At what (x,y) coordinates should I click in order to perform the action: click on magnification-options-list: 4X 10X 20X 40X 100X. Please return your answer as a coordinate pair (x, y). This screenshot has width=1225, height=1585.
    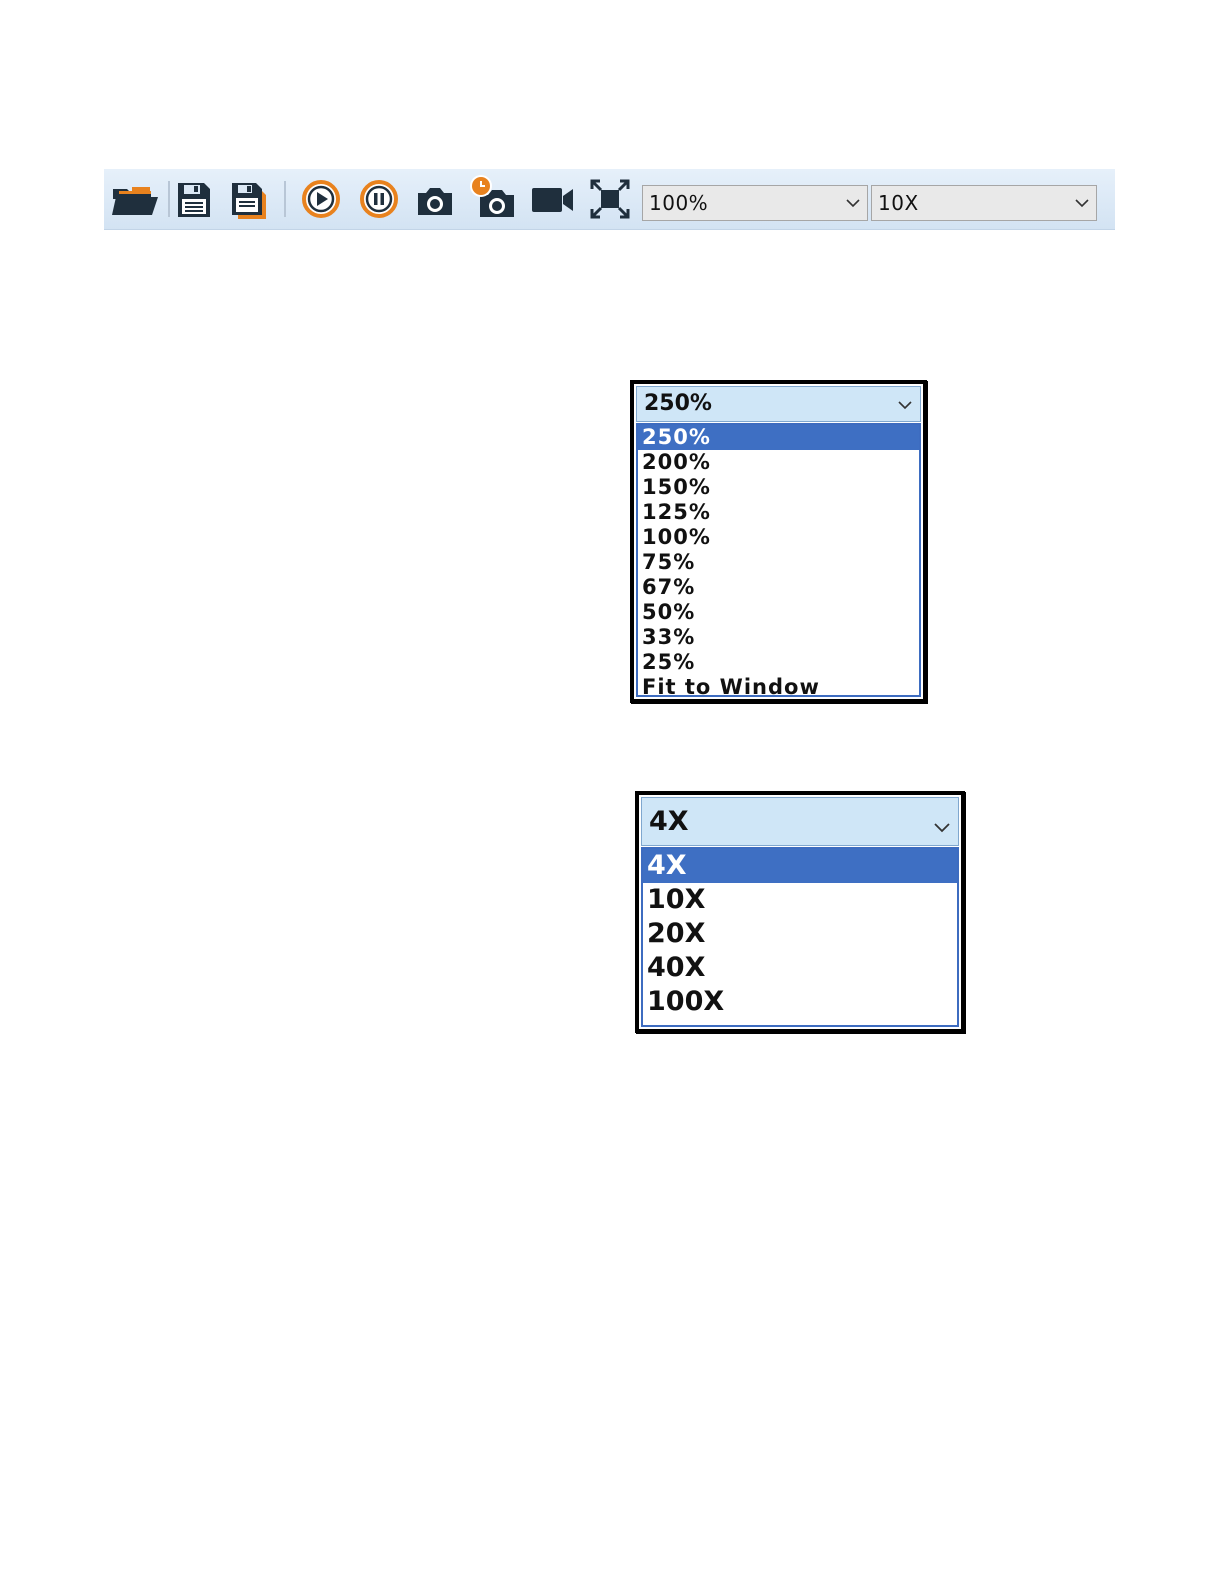
    Looking at the image, I should click on (800, 937).